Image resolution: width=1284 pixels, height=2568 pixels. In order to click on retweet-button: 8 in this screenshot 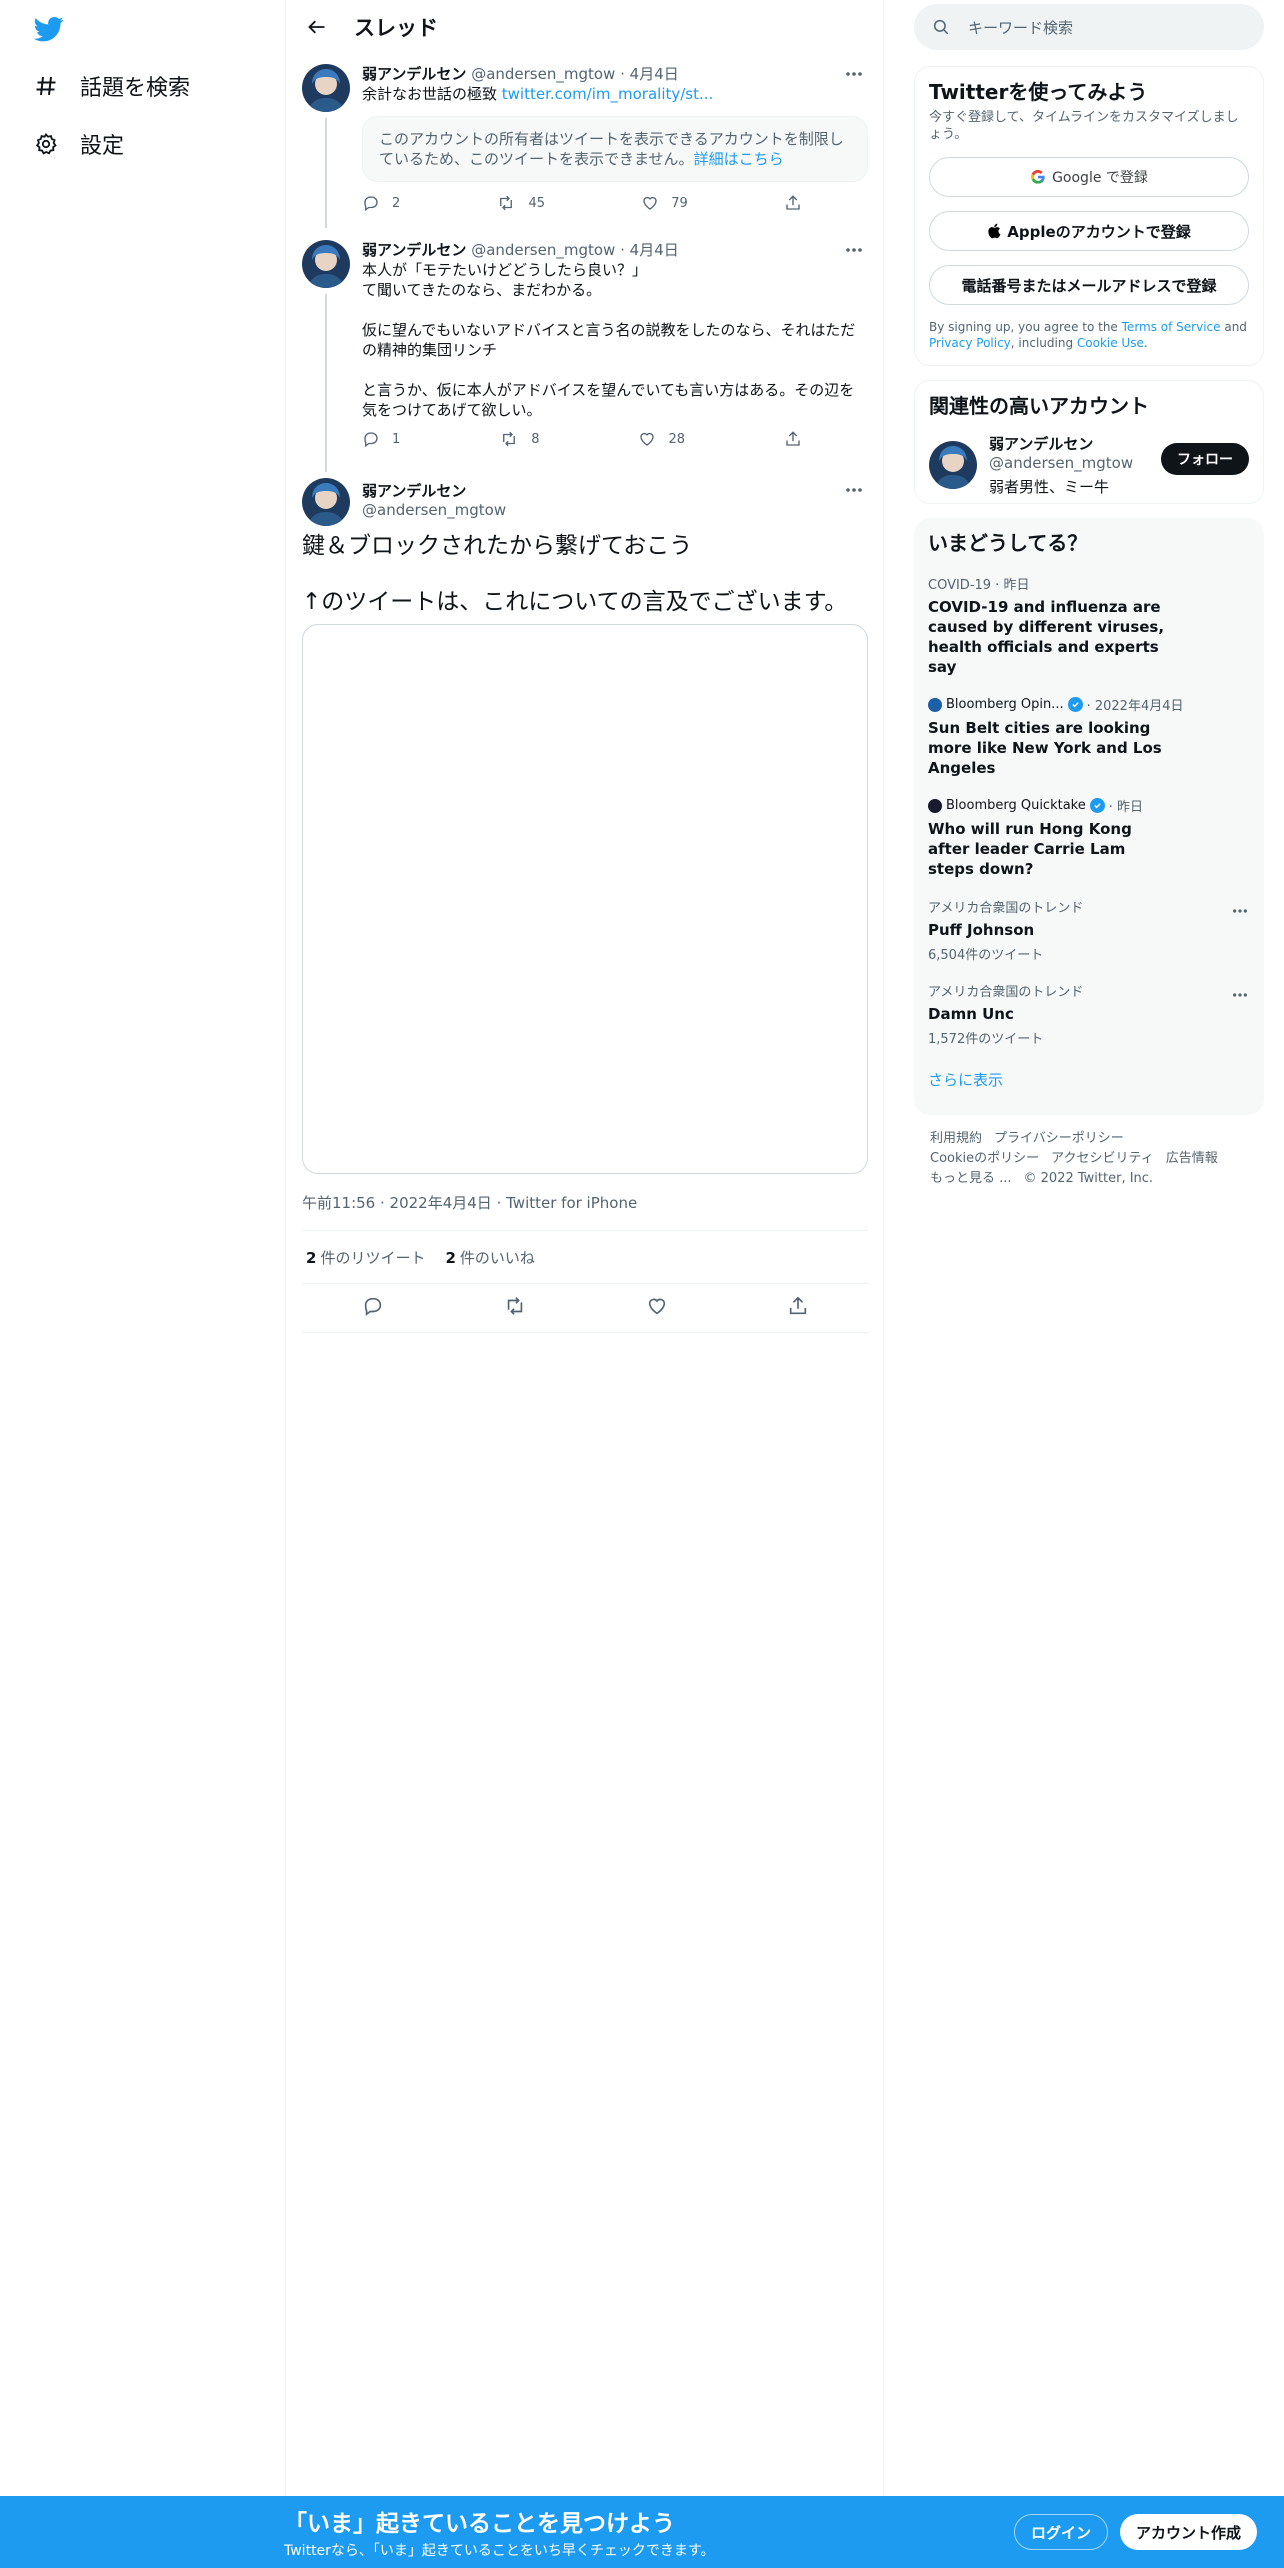, I will do `click(519, 439)`.